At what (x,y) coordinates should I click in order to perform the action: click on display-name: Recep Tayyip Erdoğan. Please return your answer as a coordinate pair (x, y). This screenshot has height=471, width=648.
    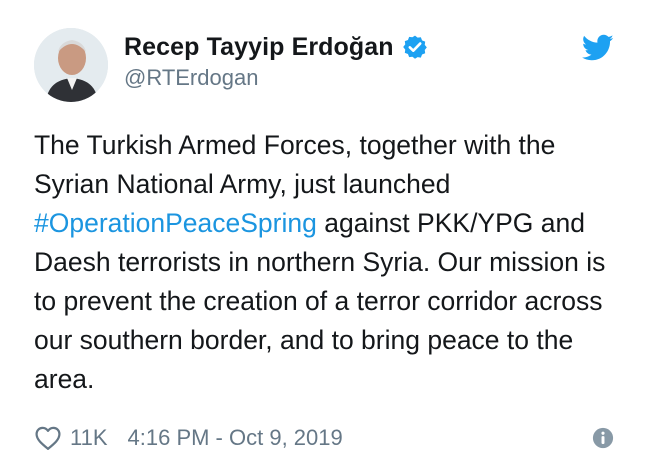
    Looking at the image, I should click on (259, 47).